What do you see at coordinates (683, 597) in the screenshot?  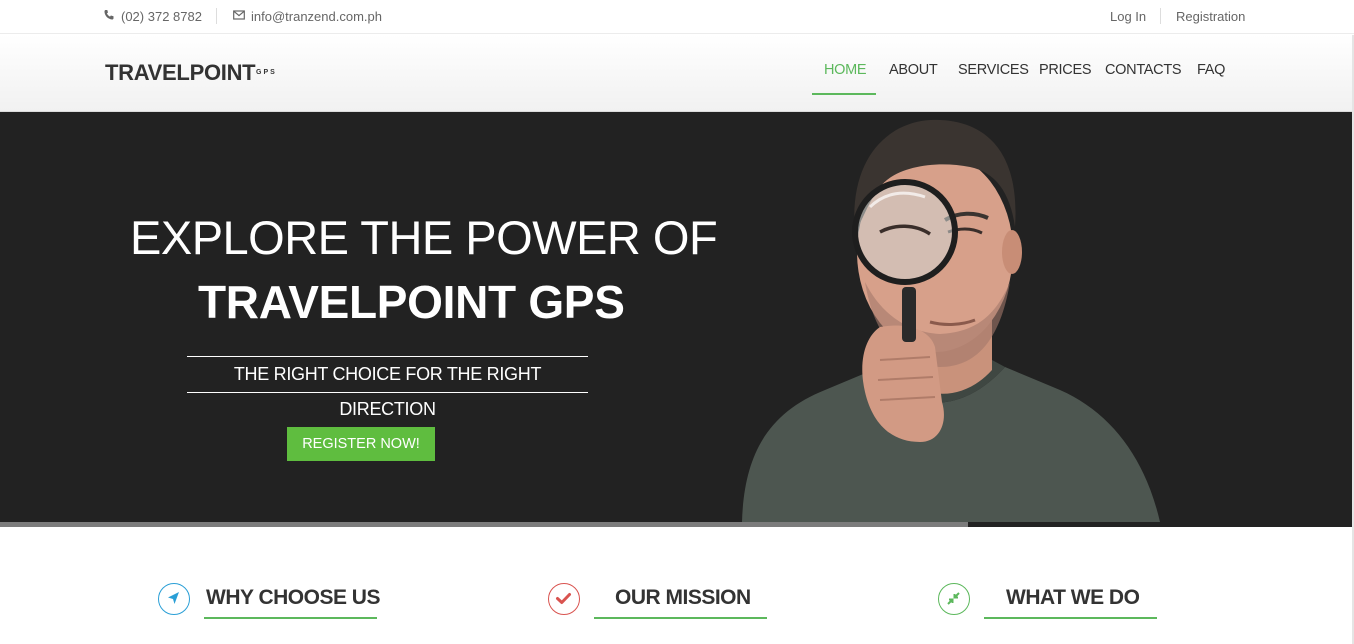 I see `feature-title: OUR MISSION` at bounding box center [683, 597].